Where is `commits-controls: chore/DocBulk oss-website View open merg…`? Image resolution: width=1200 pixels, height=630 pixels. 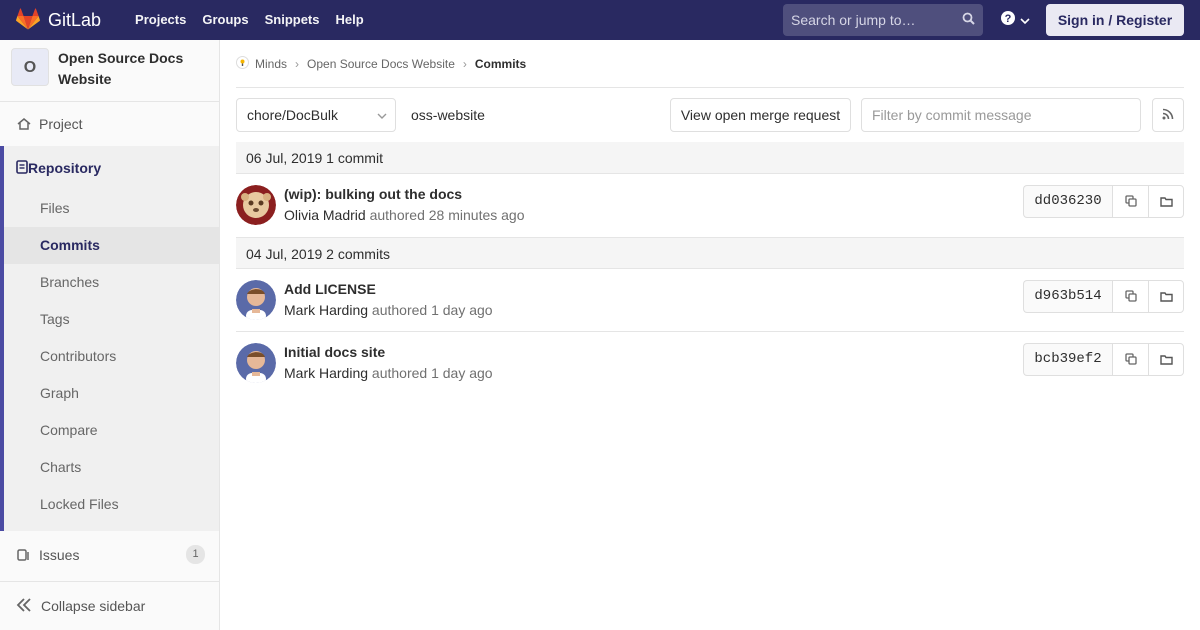 commits-controls: chore/DocBulk oss-website View open merg… is located at coordinates (710, 115).